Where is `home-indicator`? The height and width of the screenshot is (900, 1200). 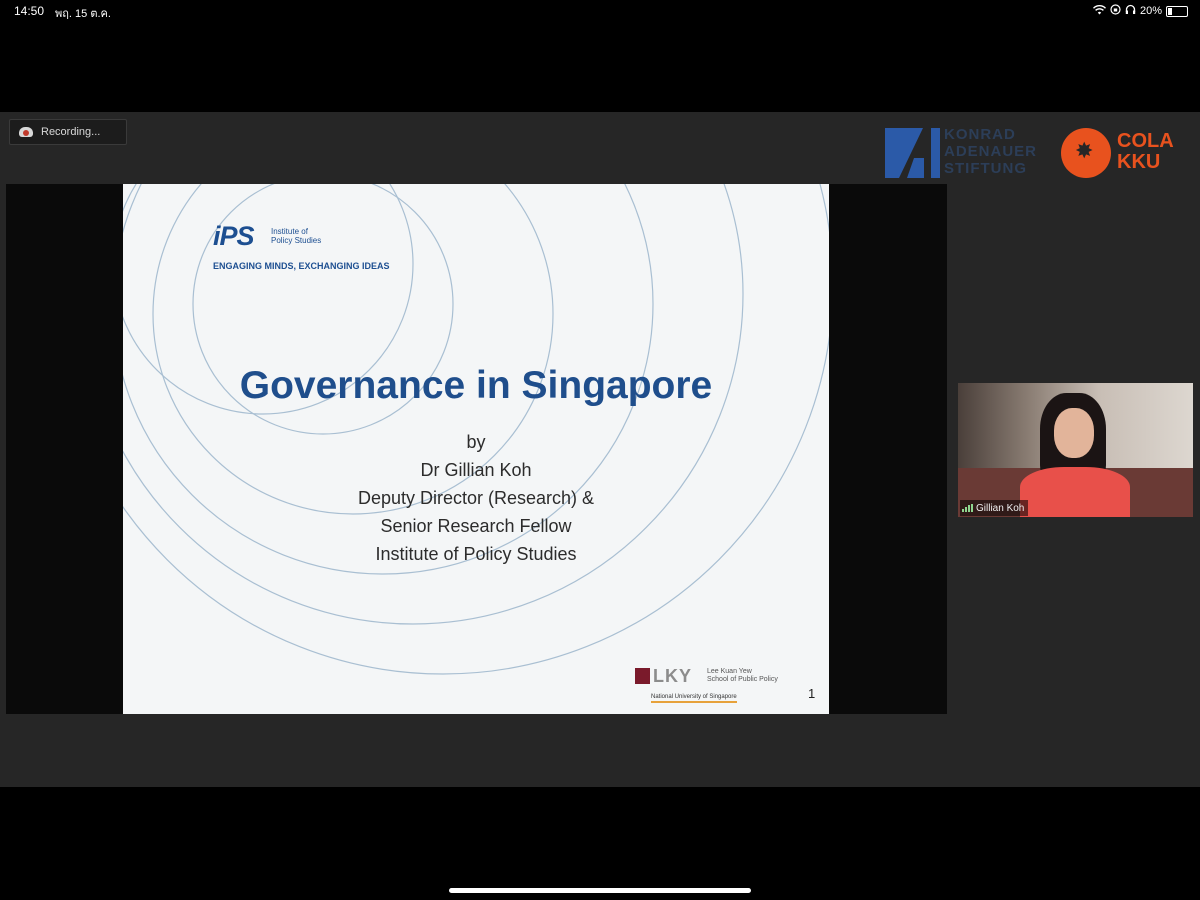
home-indicator is located at coordinates (600, 890).